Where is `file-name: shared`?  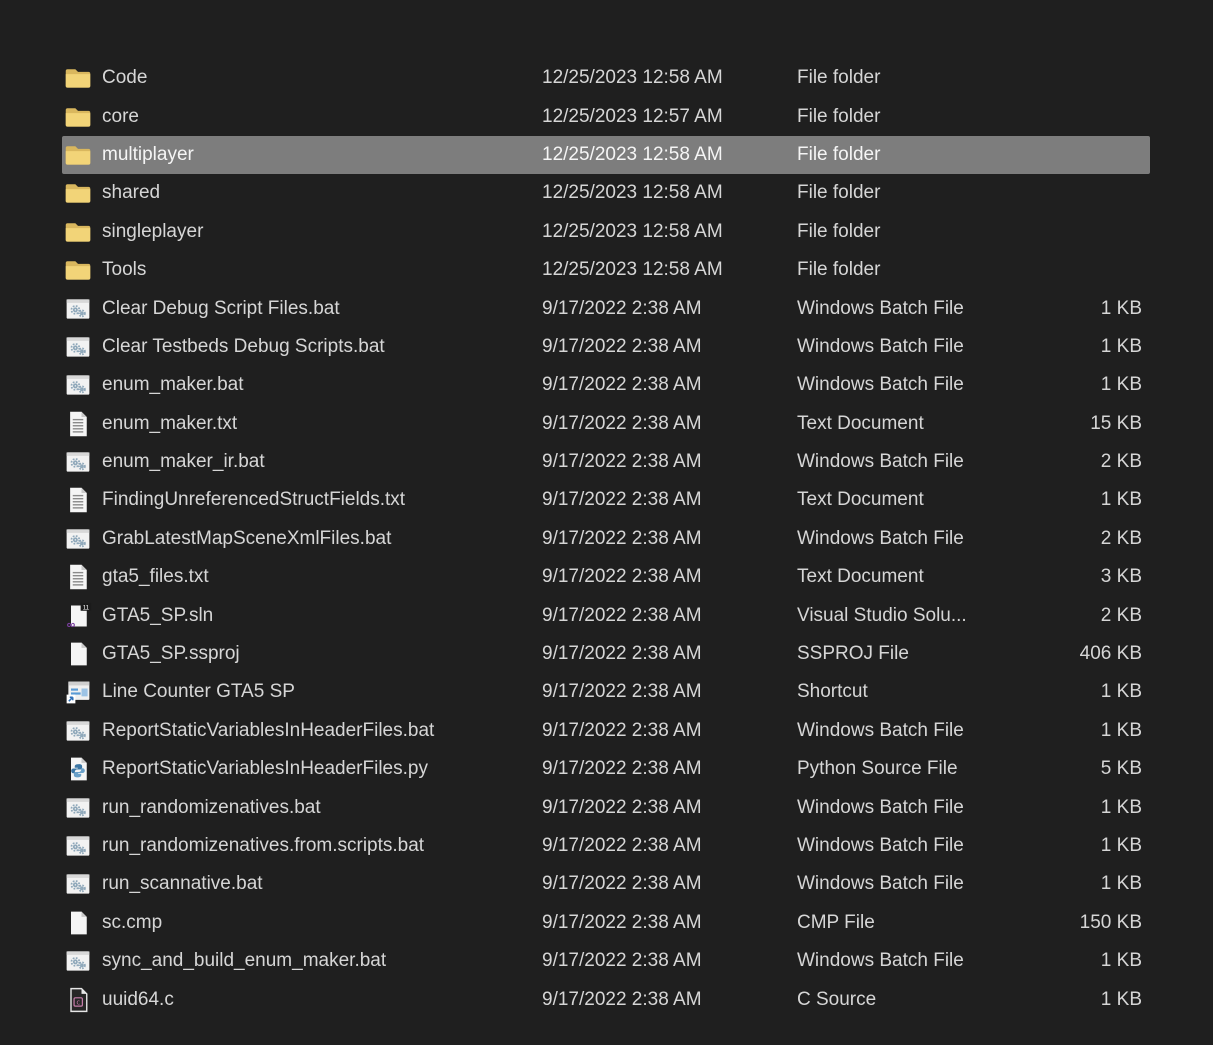
file-name: shared is located at coordinates (131, 193).